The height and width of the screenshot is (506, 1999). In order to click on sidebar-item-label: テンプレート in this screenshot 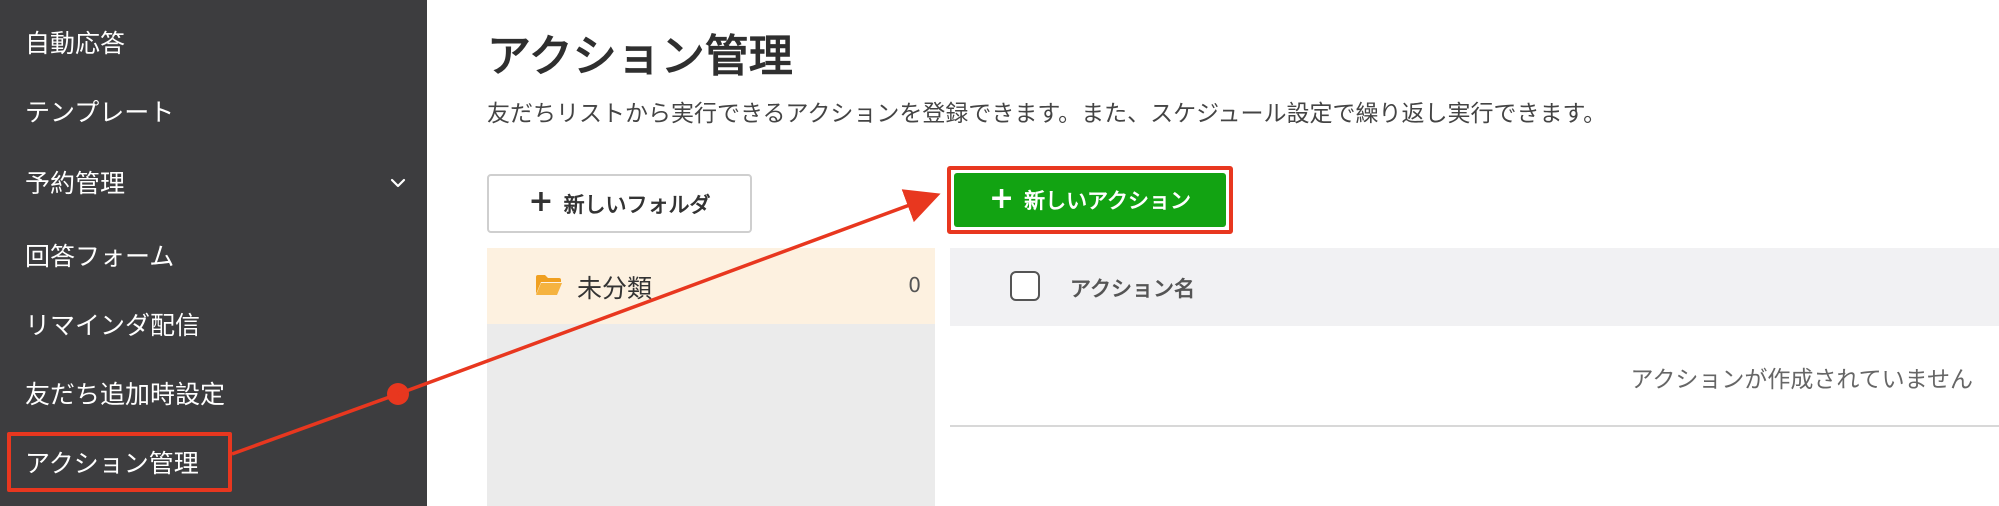, I will do `click(100, 112)`.